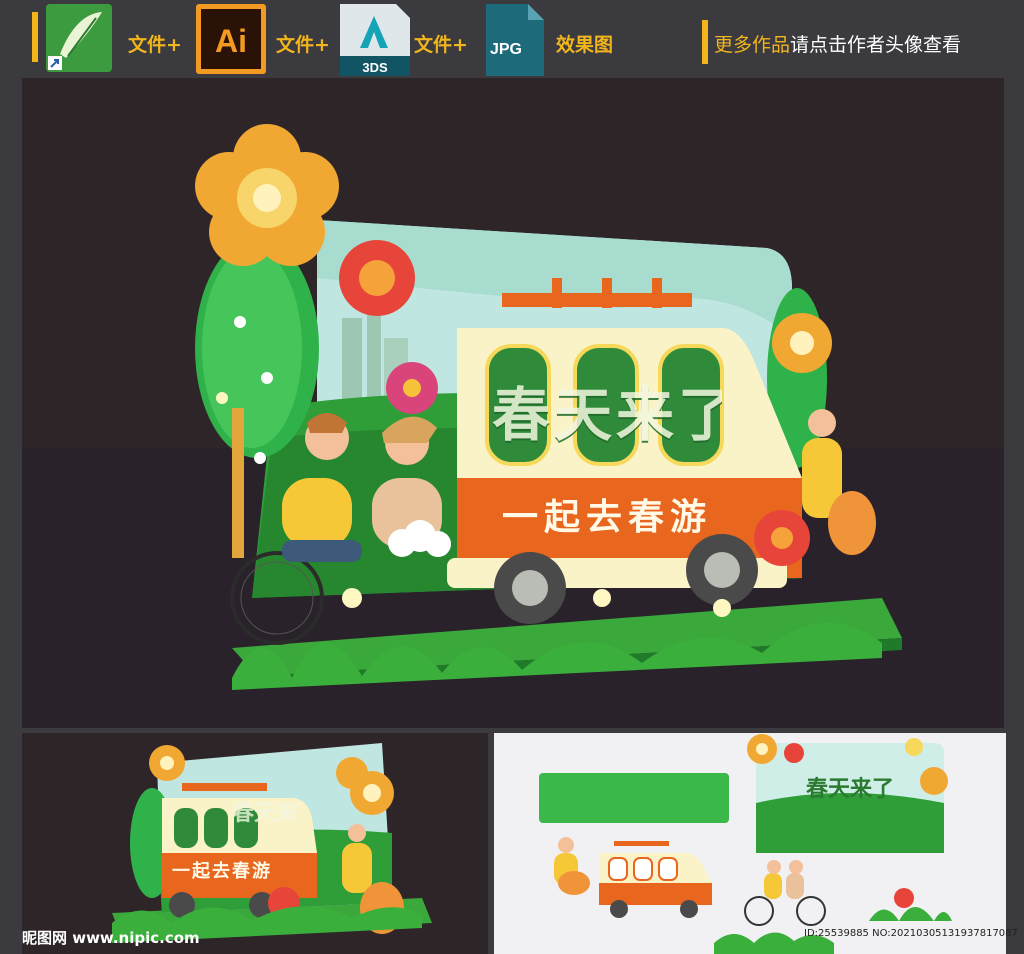 The width and height of the screenshot is (1024, 954). I want to click on more-works-highlight: 更多作品, so click(752, 45).